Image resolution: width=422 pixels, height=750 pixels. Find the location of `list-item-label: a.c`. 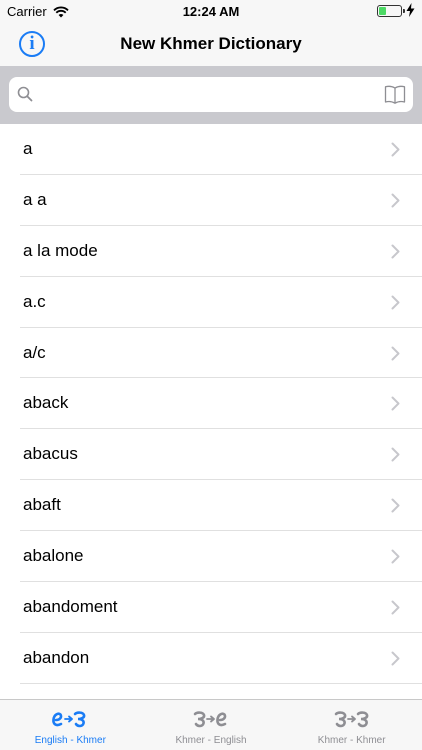

list-item-label: a.c is located at coordinates (34, 301).